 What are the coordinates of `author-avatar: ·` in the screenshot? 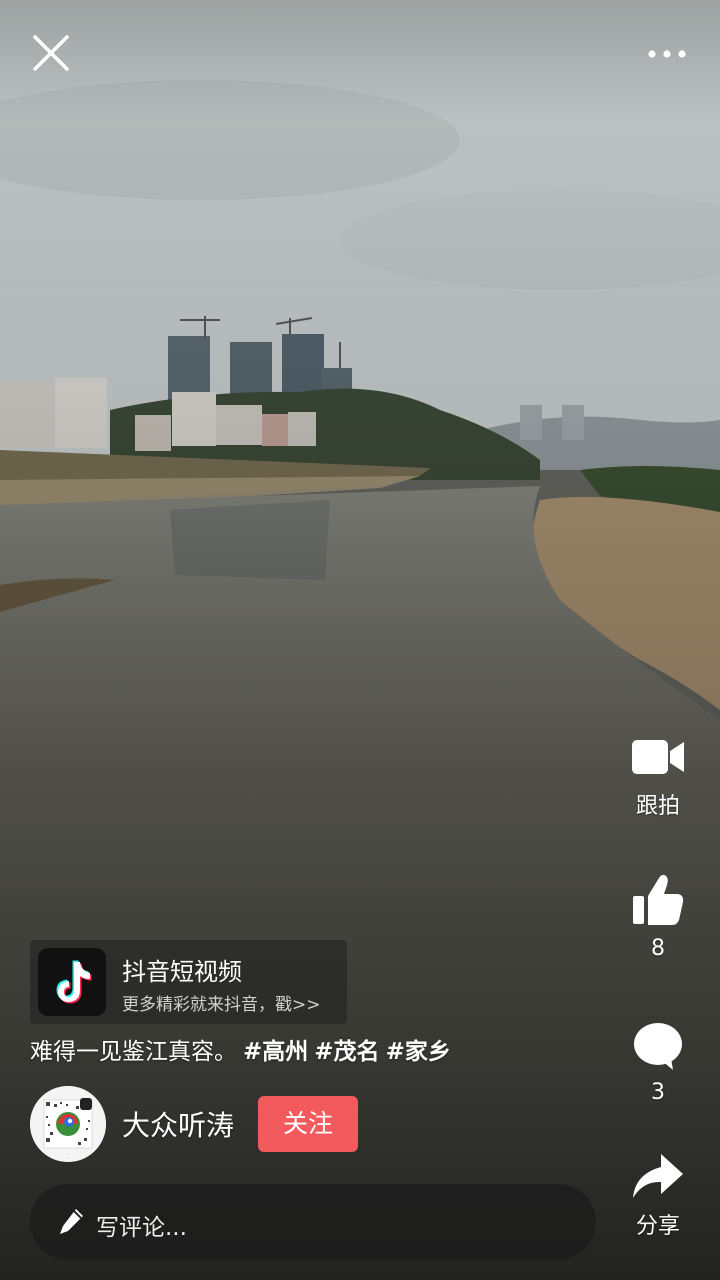 It's located at (68, 1124).